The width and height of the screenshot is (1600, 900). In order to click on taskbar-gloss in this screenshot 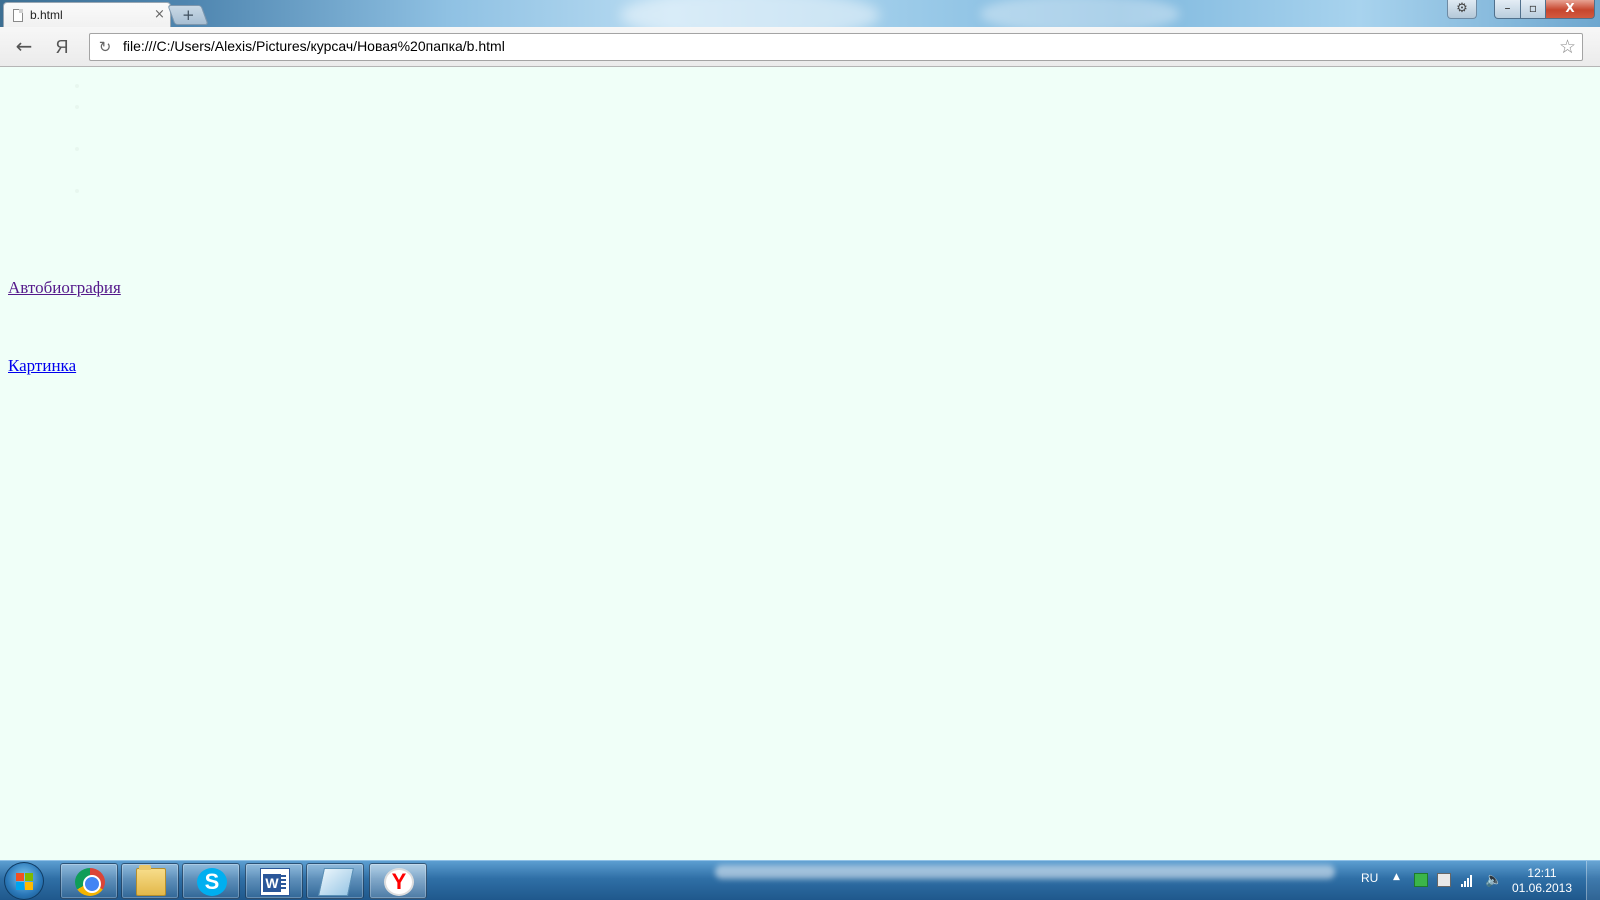, I will do `click(1025, 872)`.